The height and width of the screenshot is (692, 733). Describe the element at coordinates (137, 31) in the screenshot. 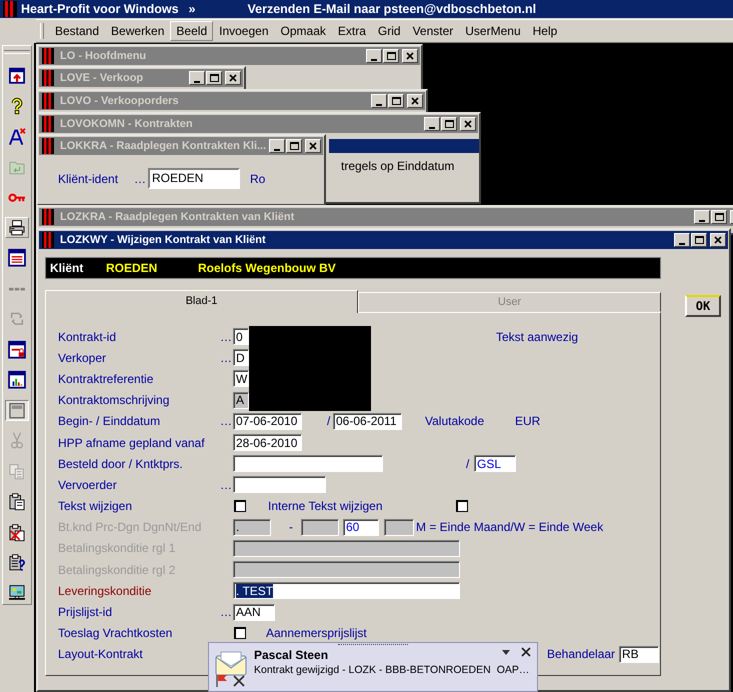

I see `menu-item: Bewerken` at that location.